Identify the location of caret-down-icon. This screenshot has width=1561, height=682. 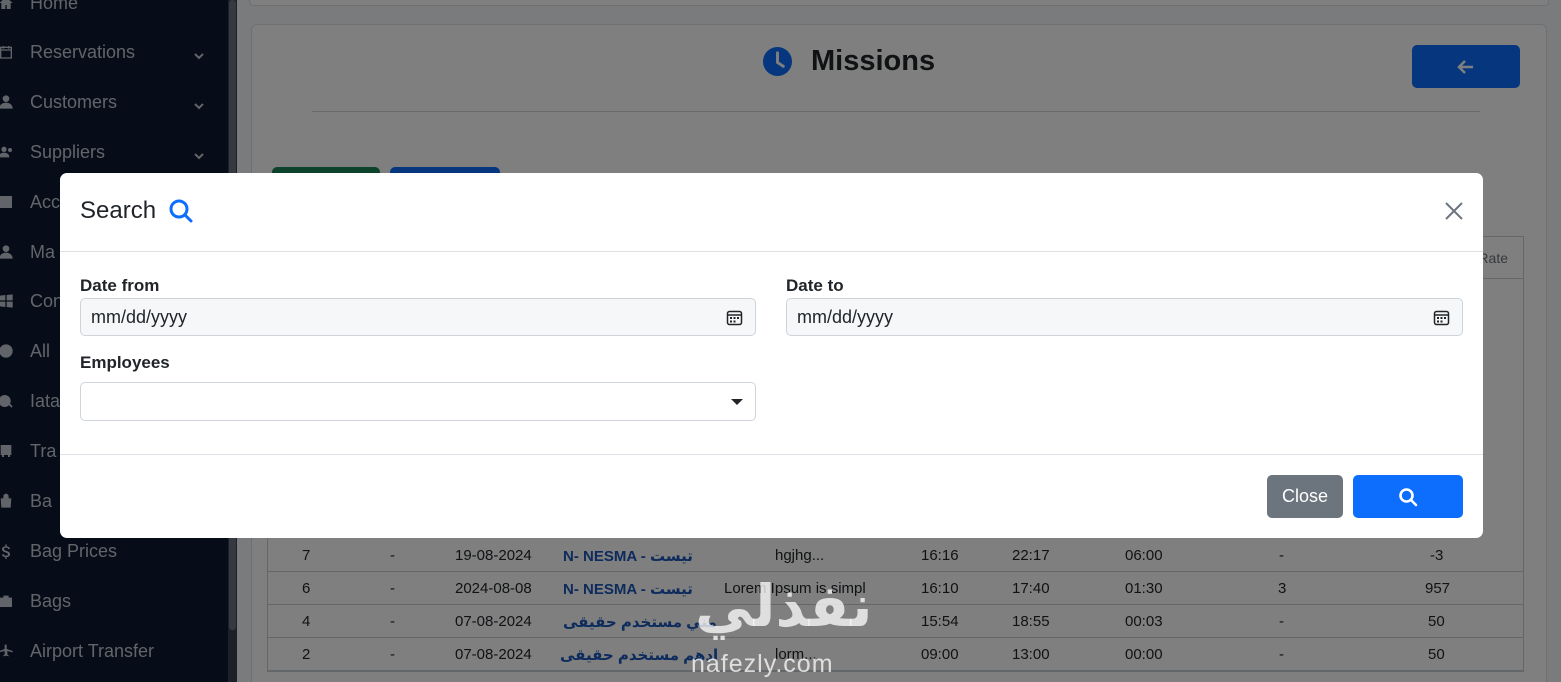
(737, 402).